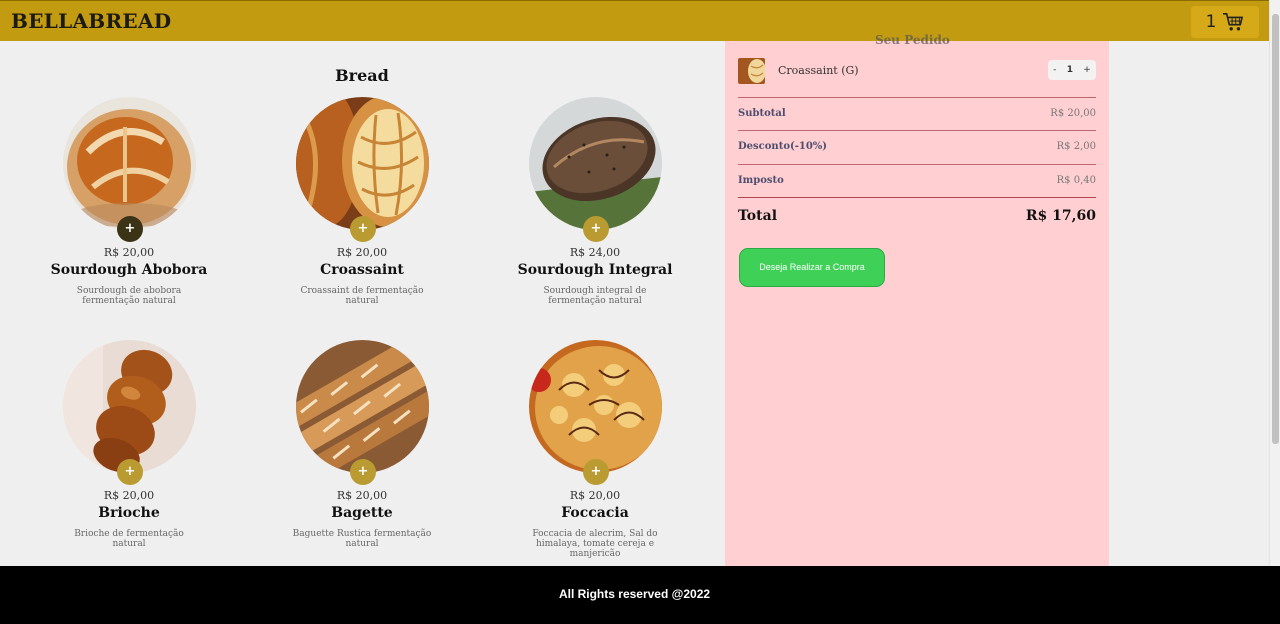  What do you see at coordinates (761, 180) in the screenshot?
I see `tax-label: Imposto` at bounding box center [761, 180].